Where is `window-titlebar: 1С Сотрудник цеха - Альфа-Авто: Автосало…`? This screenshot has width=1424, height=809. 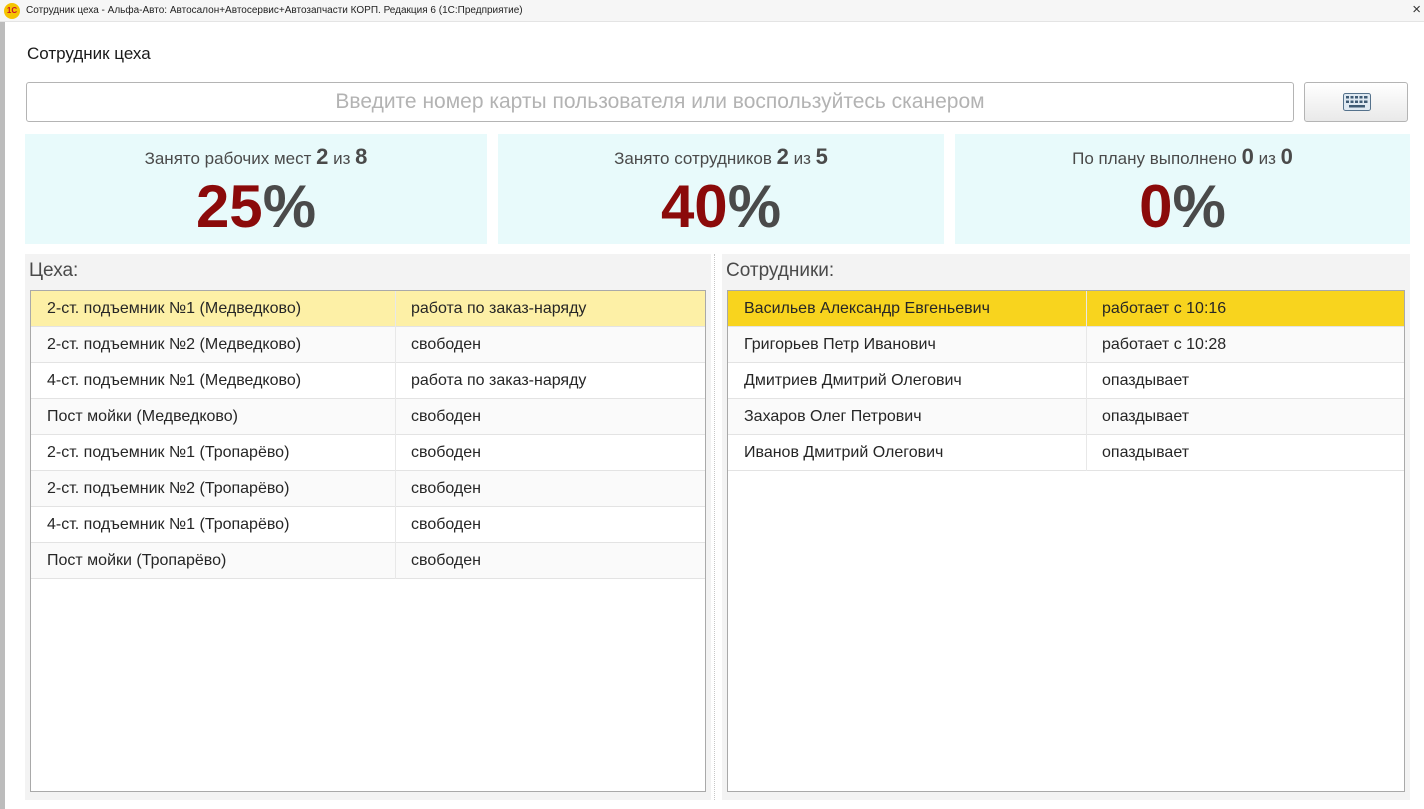 window-titlebar: 1С Сотрудник цеха - Альфа-Авто: Автосало… is located at coordinates (712, 11).